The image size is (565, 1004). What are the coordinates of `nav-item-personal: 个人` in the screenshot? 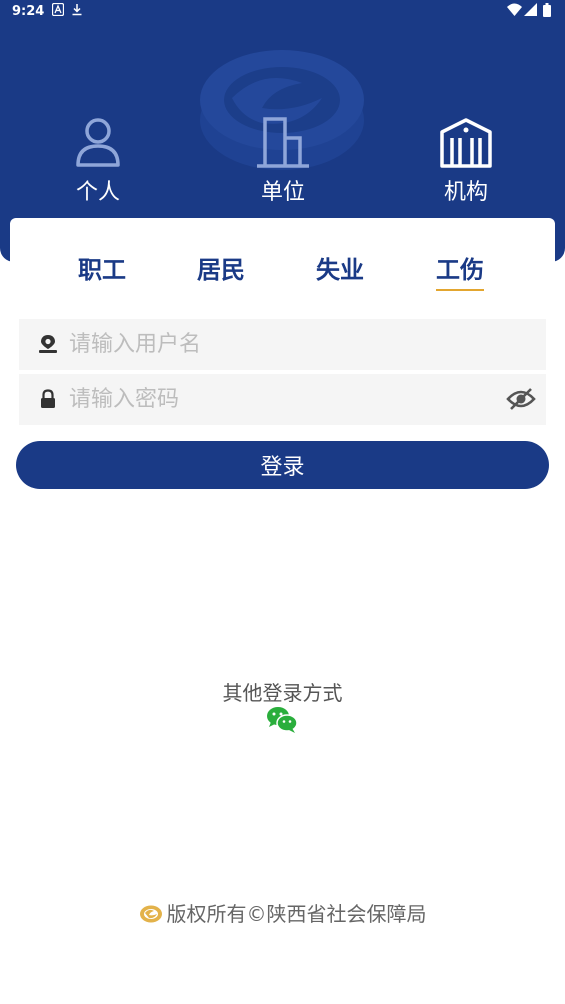 It's located at (98, 161).